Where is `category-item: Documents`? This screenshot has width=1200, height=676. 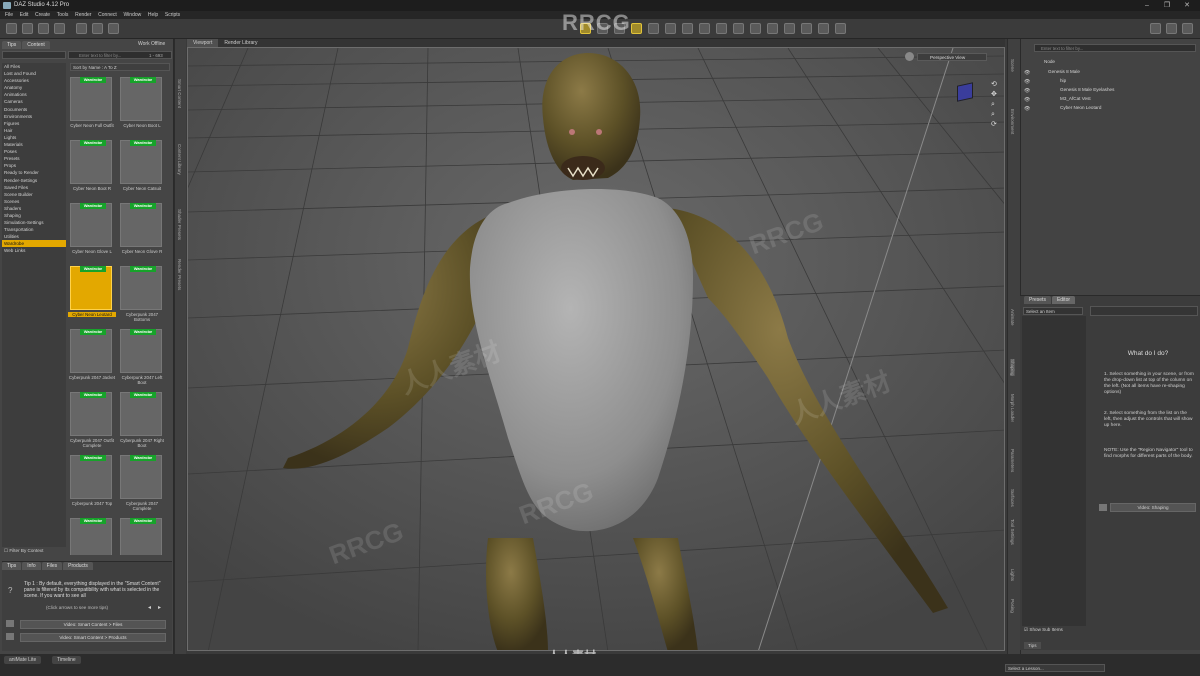 category-item: Documents is located at coordinates (34, 109).